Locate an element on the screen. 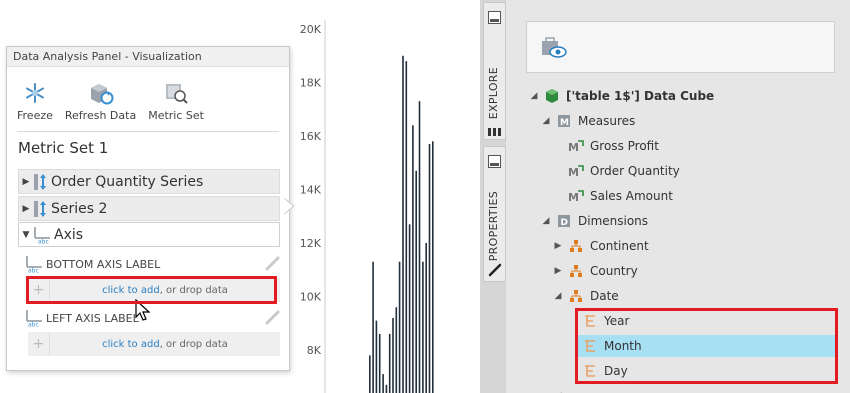 The image size is (850, 393). data-cube-label: ['table 1$'] Data Cube is located at coordinates (640, 96).